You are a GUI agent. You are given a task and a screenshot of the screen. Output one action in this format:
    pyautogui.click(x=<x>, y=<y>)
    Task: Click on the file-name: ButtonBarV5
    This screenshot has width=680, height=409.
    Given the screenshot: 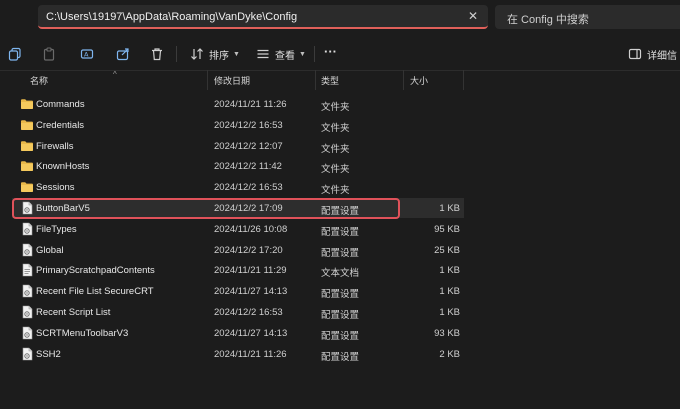 What is the action you would take?
    pyautogui.click(x=63, y=208)
    